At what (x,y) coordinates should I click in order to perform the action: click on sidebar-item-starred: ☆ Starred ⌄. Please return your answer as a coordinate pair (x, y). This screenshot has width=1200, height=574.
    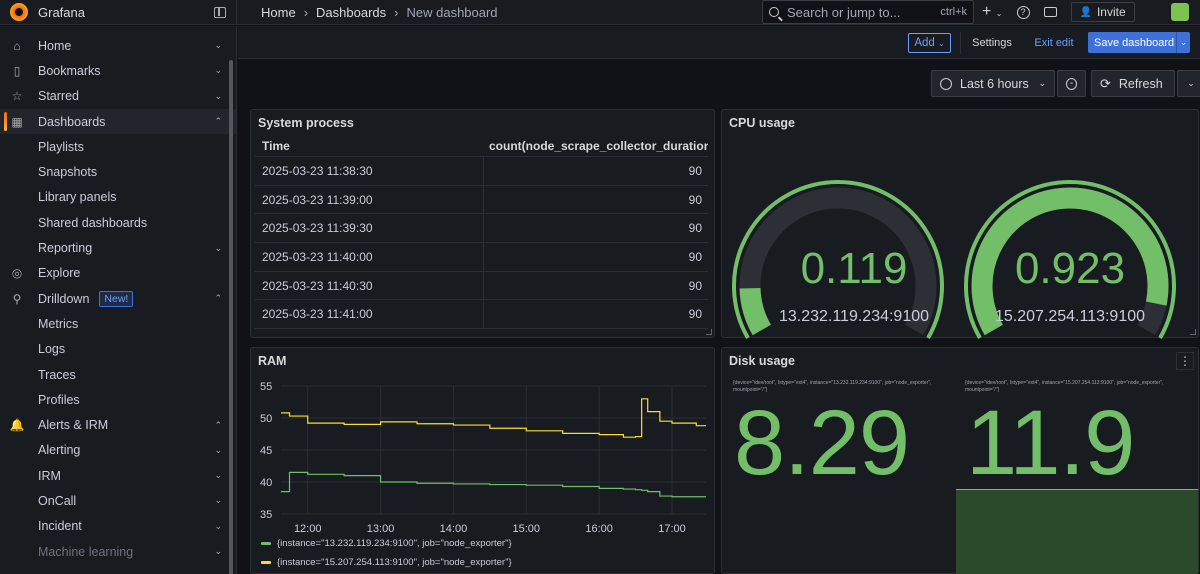
    Looking at the image, I should click on (118, 96).